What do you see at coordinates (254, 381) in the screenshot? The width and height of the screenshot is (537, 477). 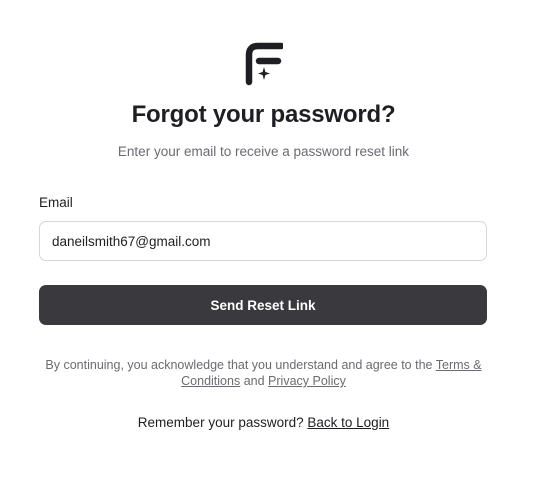 I see `legal-and: and` at bounding box center [254, 381].